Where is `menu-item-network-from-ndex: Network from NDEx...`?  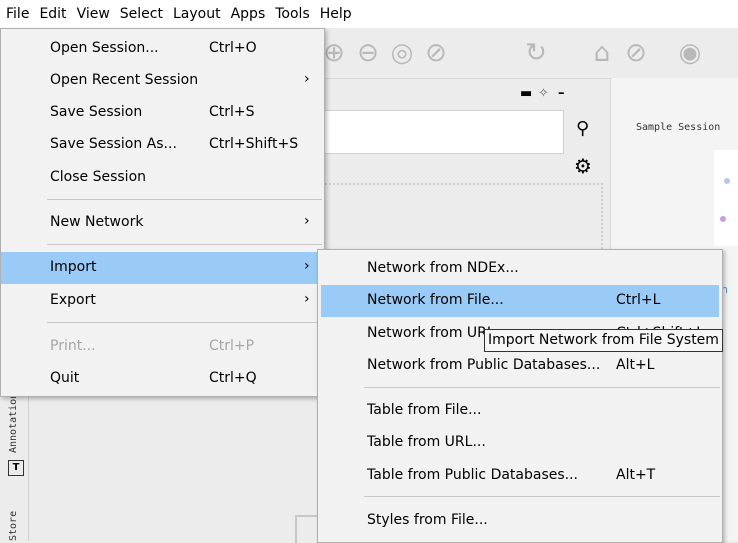
menu-item-network-from-ndex: Network from NDEx... is located at coordinates (520, 269).